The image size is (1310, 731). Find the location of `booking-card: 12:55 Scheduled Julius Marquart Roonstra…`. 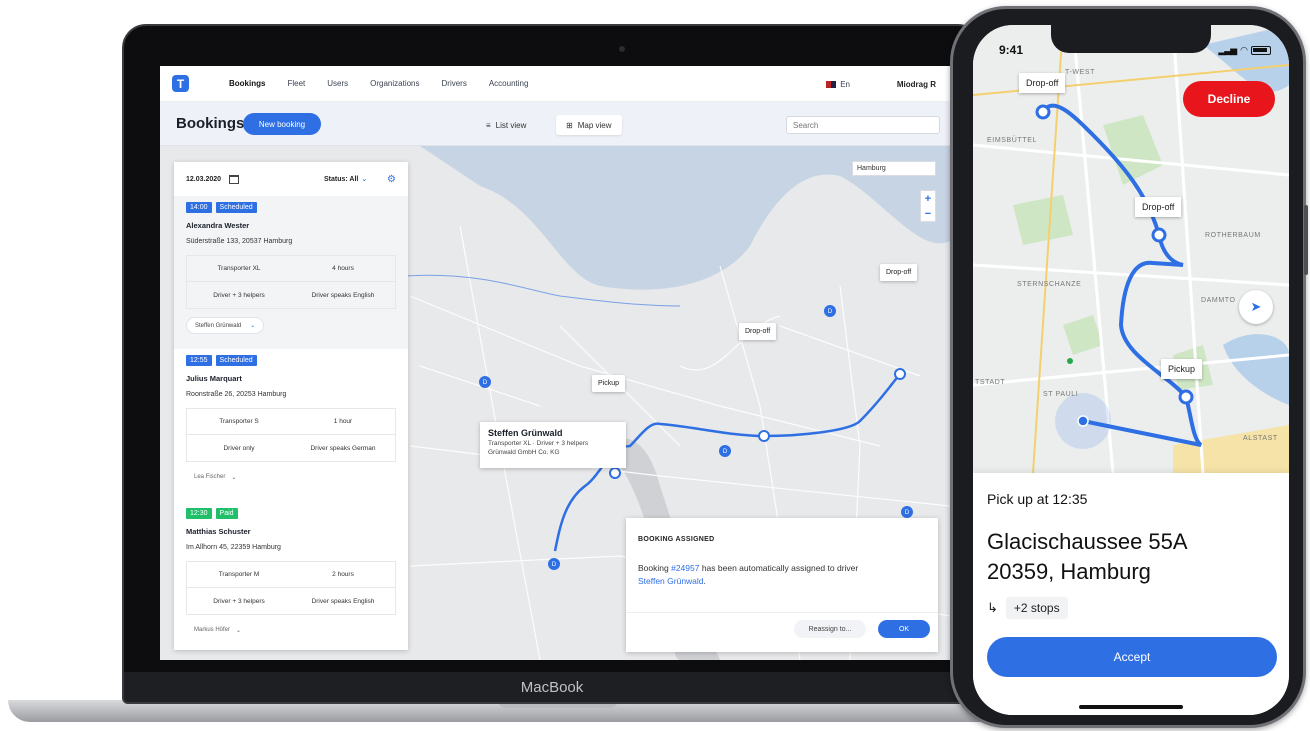

booking-card: 12:55 Scheduled Julius Marquart Roonstra… is located at coordinates (291, 425).